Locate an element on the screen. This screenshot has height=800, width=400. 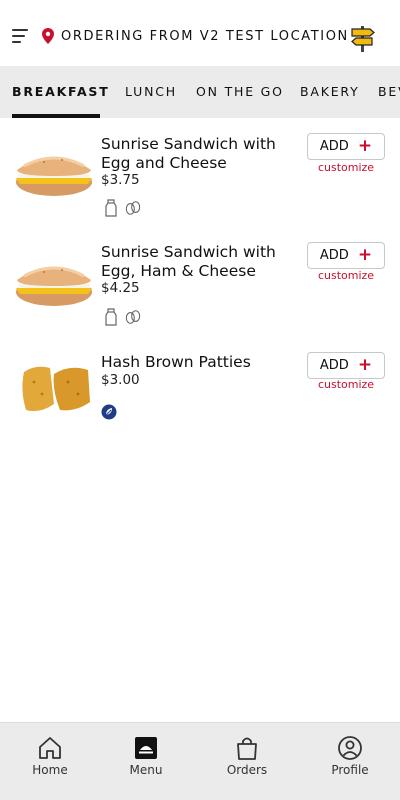
nav-label: Menu is located at coordinates (146, 770).